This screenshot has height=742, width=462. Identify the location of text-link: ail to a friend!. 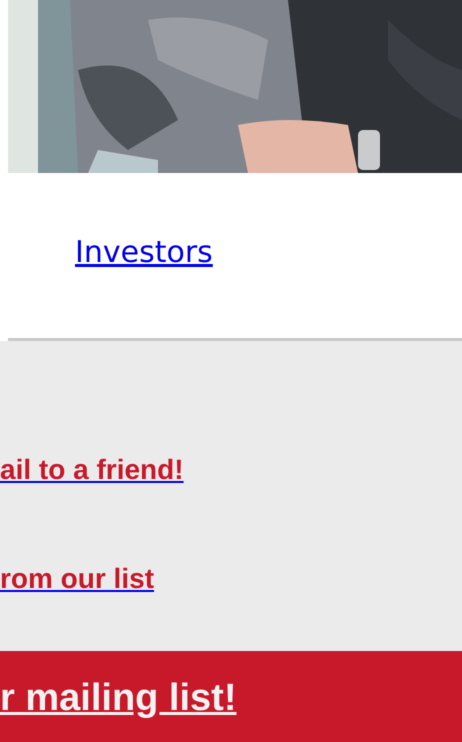
(92, 469).